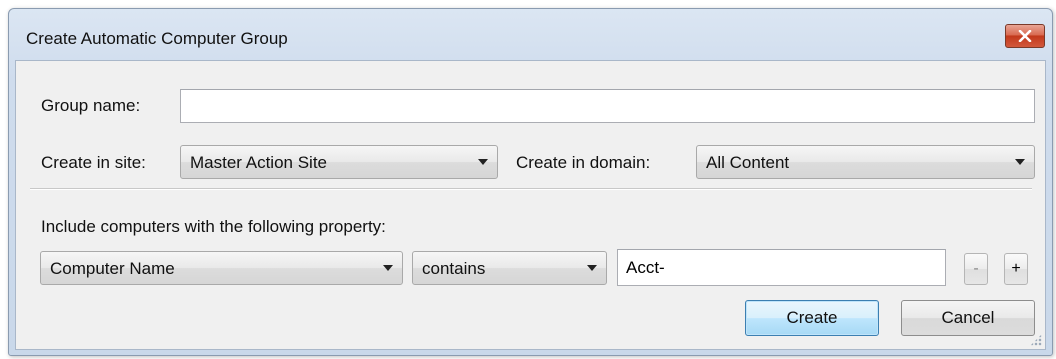  I want to click on section-divider, so click(531, 189).